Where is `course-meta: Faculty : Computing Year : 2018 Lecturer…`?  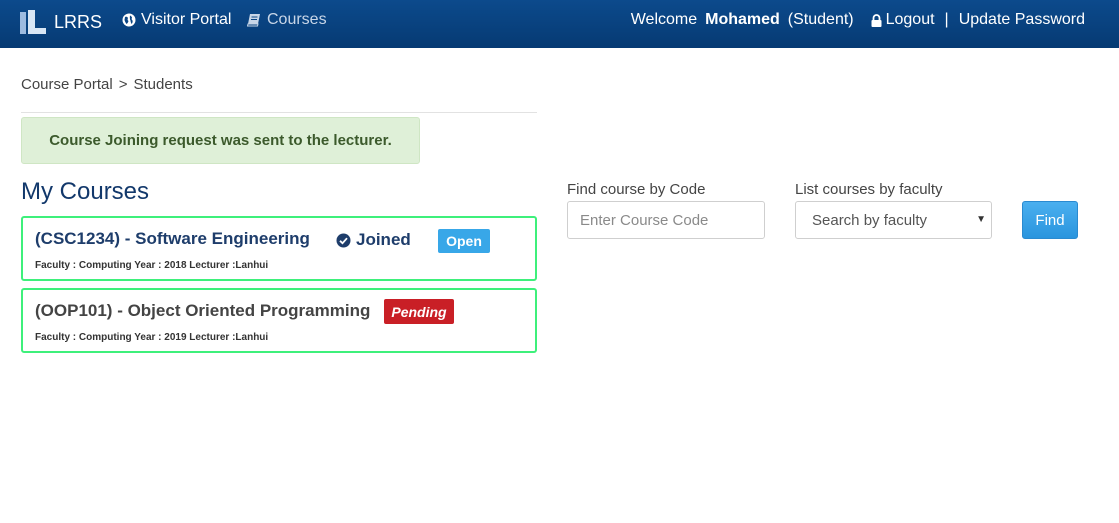 course-meta: Faculty : Computing Year : 2018 Lecturer… is located at coordinates (152, 265).